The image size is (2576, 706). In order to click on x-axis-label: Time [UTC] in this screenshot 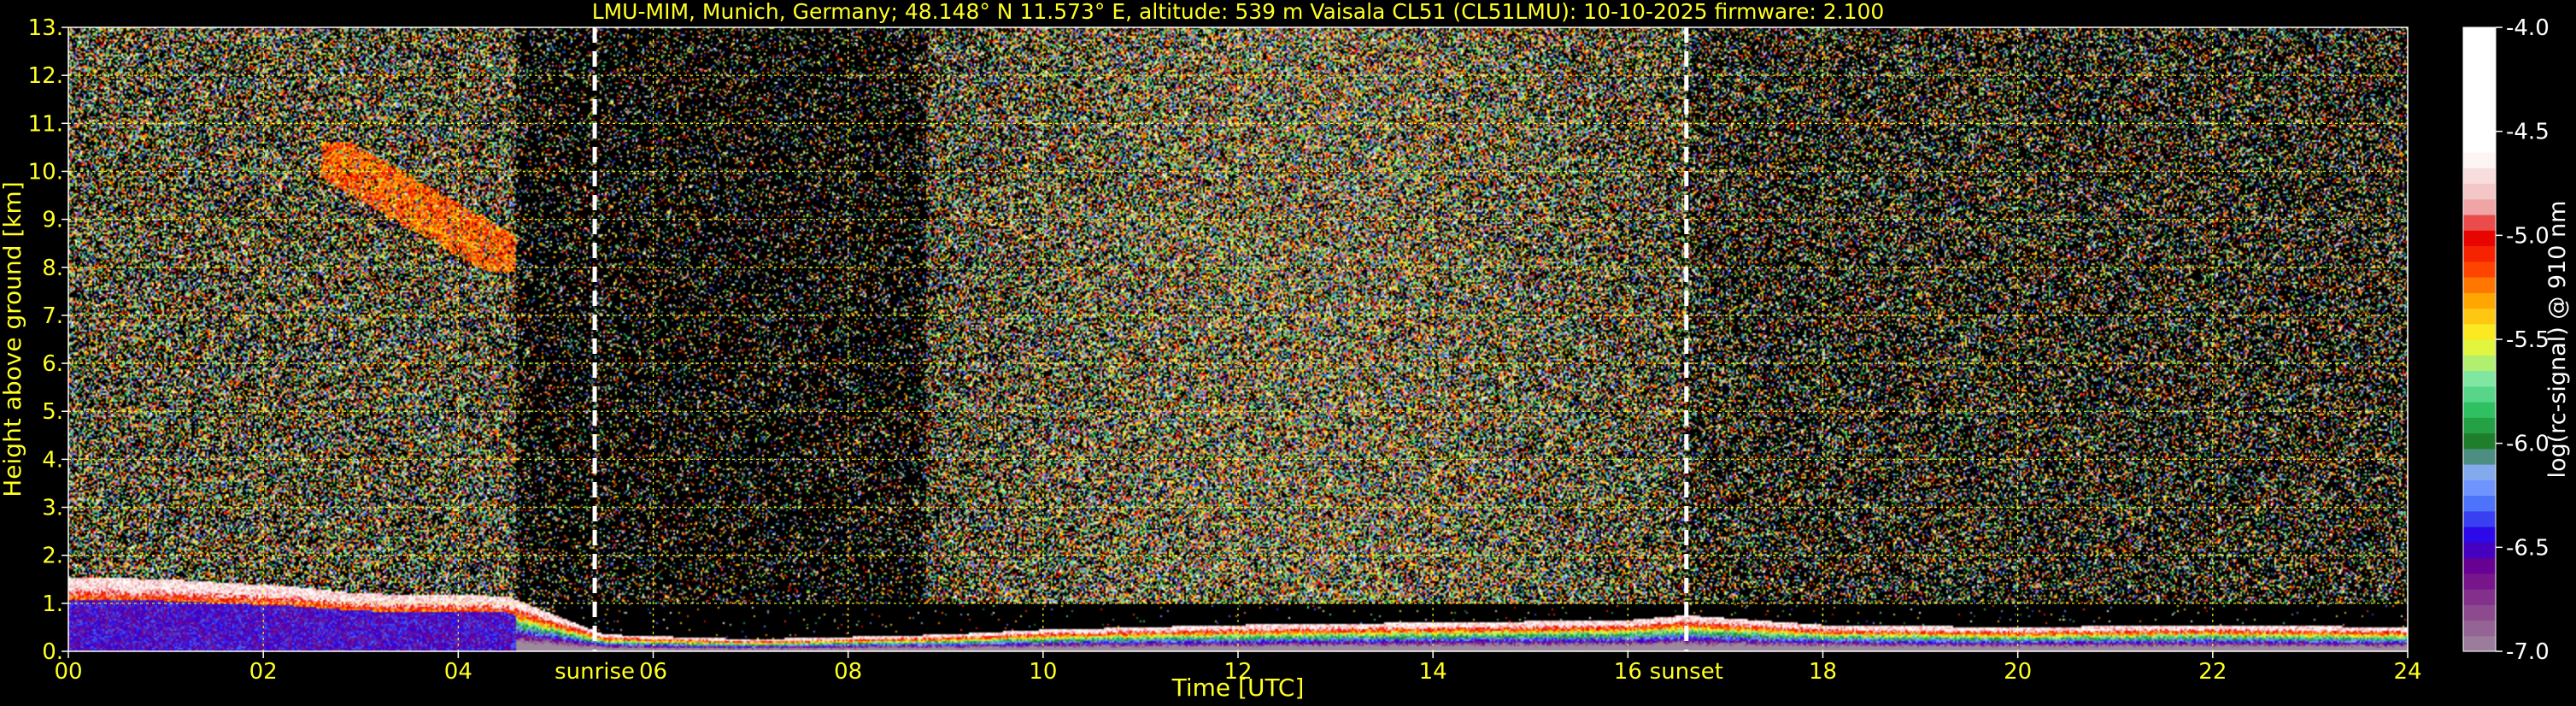, I will do `click(1238, 688)`.